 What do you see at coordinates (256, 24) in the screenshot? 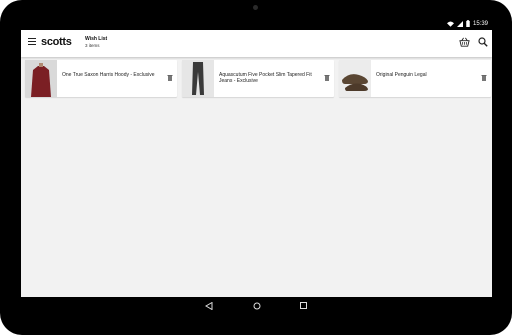
I see `status-bar: 15:39` at bounding box center [256, 24].